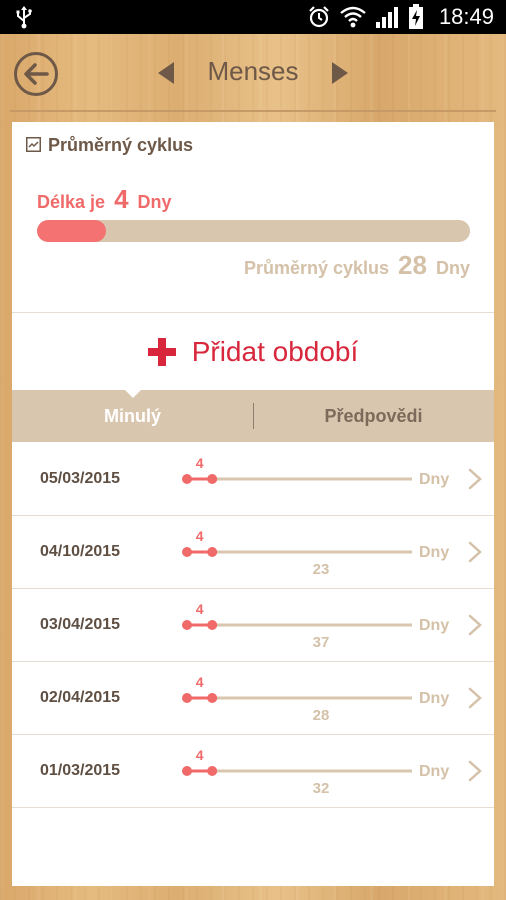 The image size is (506, 900). I want to click on period-timeline: 4, so click(297, 469).